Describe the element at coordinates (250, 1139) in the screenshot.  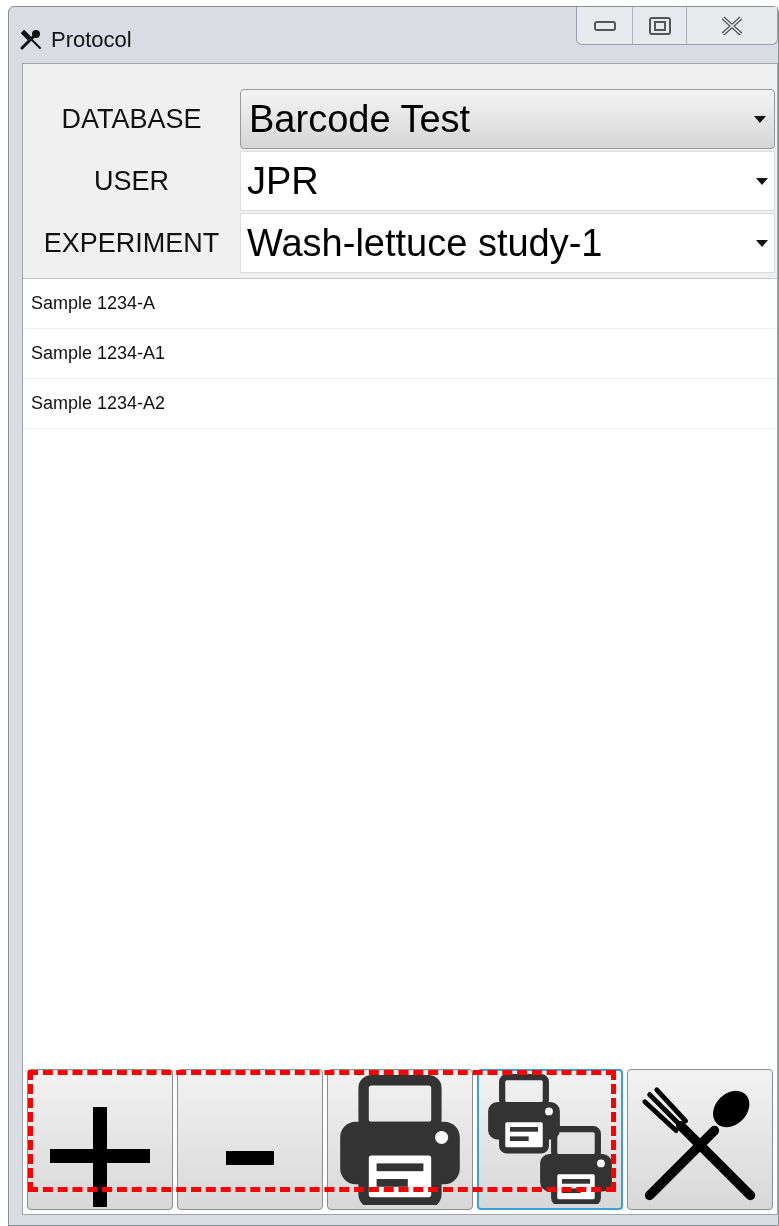
I see `minus-button` at that location.